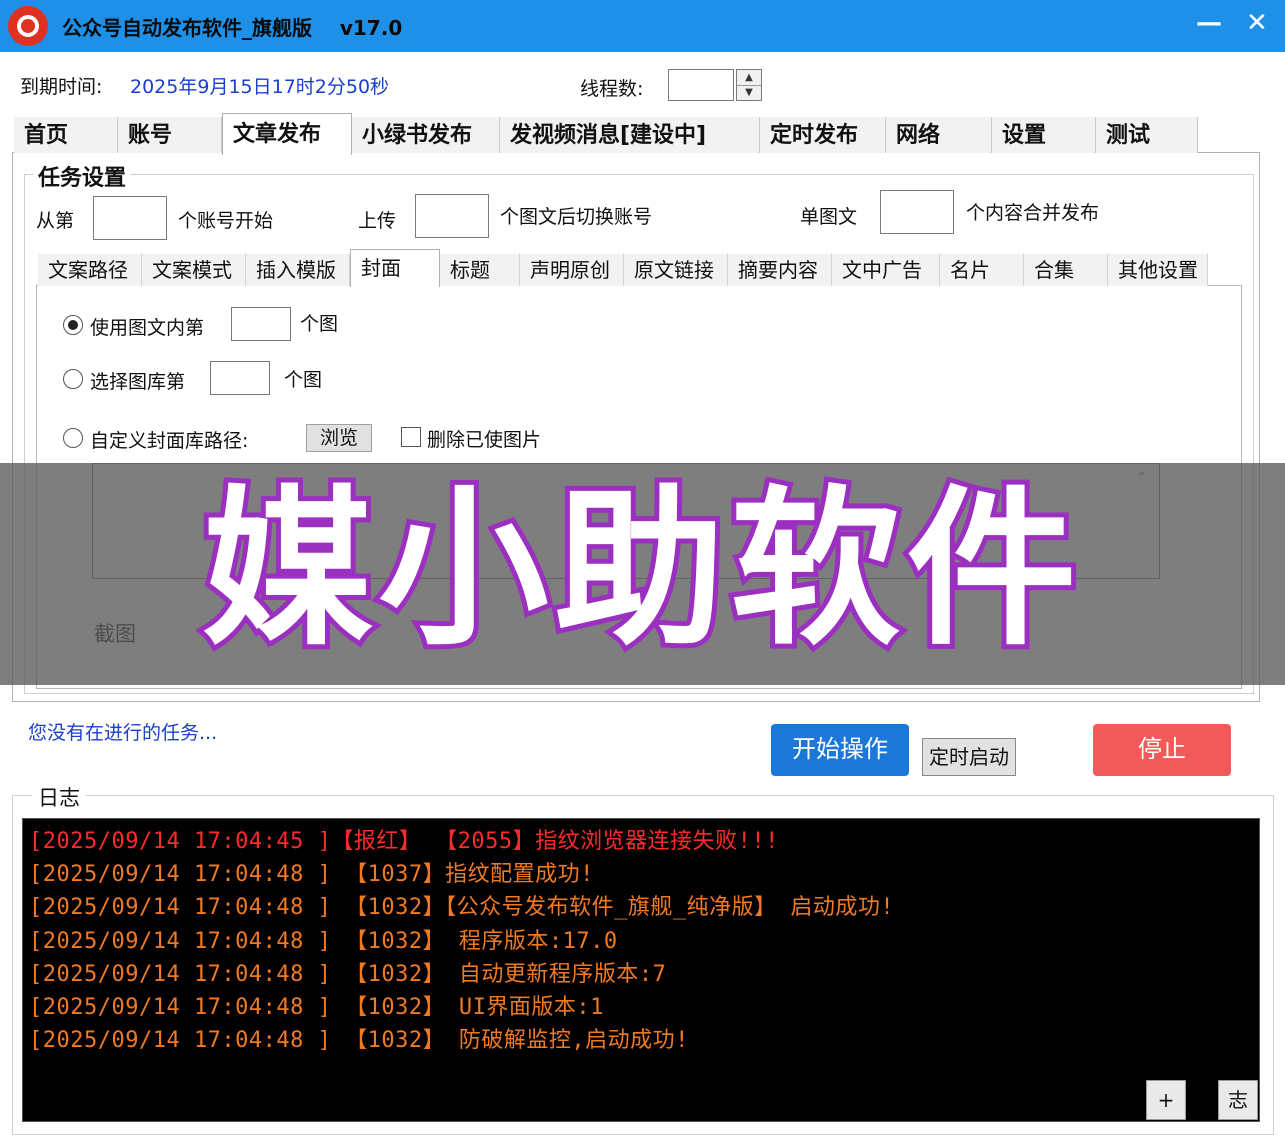 This screenshot has width=1285, height=1143. I want to click on from-account-input, so click(130, 218).